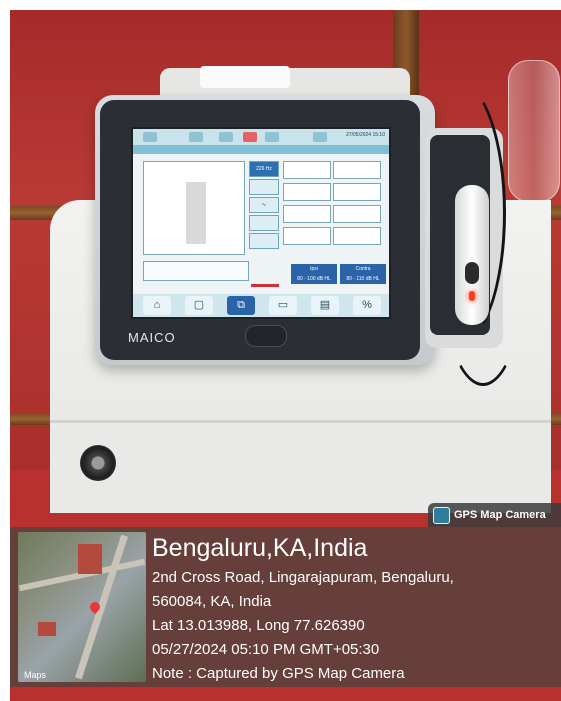 This screenshot has width=561, height=701. I want to click on screen-subbar, so click(261, 149).